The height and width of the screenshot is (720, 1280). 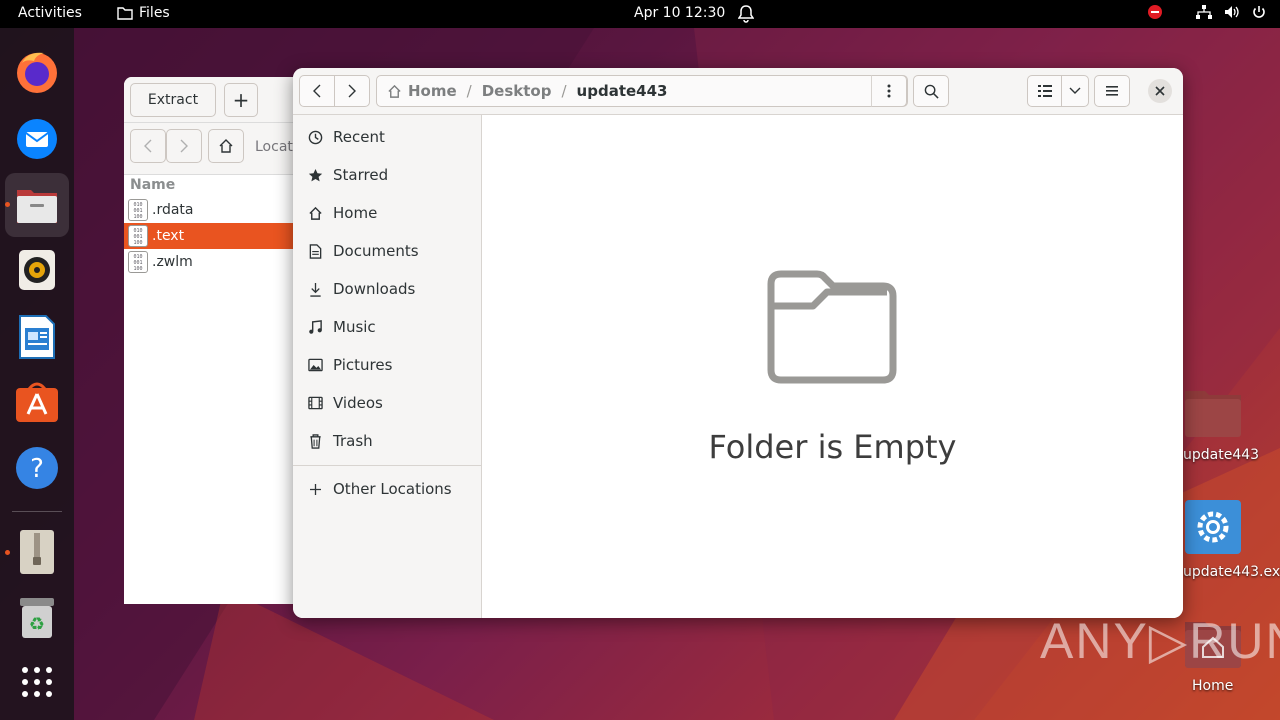 I want to click on sidebar-item-other-locations: Other Locations, so click(x=387, y=489).